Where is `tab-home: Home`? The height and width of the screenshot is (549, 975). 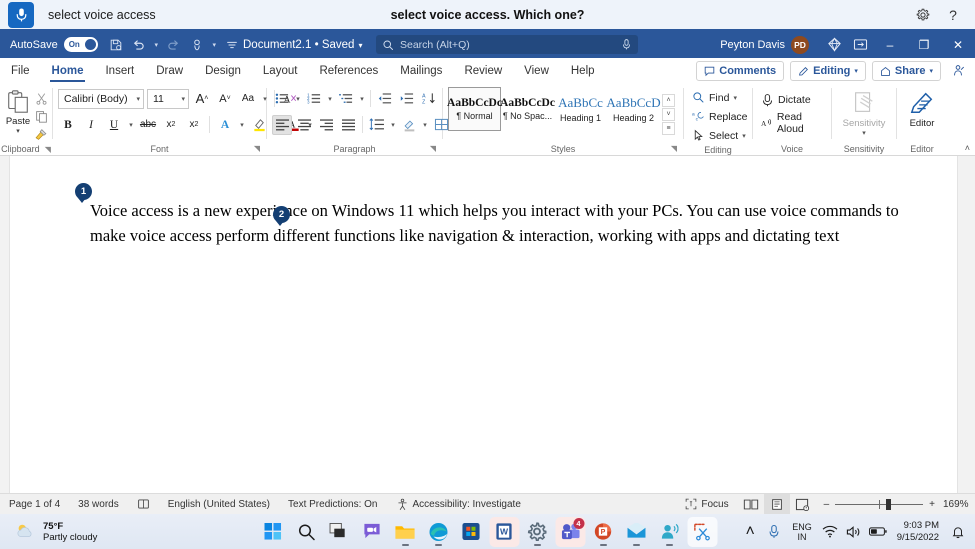 tab-home: Home is located at coordinates (68, 71).